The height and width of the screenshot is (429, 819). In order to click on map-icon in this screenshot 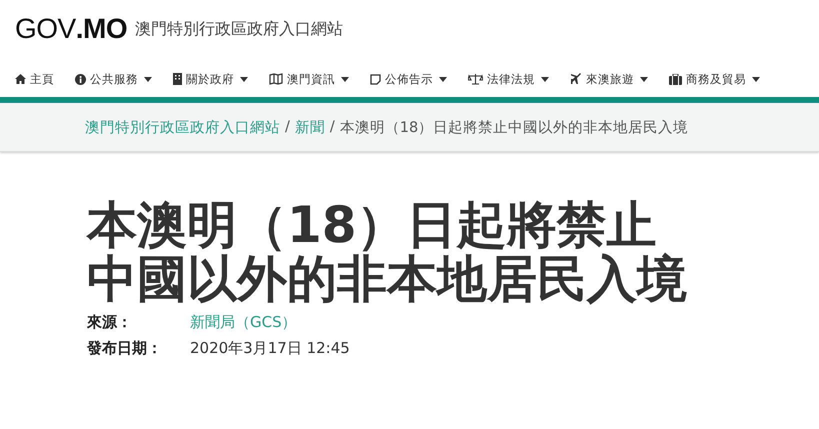, I will do `click(276, 79)`.